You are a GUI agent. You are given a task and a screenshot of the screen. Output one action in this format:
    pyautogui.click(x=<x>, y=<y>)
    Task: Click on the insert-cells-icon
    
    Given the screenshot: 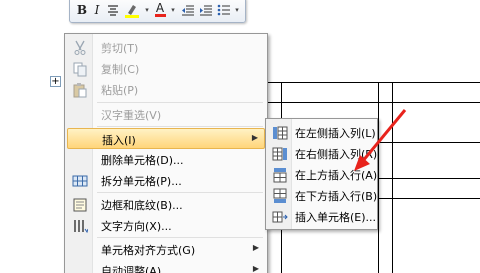 What is the action you would take?
    pyautogui.click(x=280, y=217)
    